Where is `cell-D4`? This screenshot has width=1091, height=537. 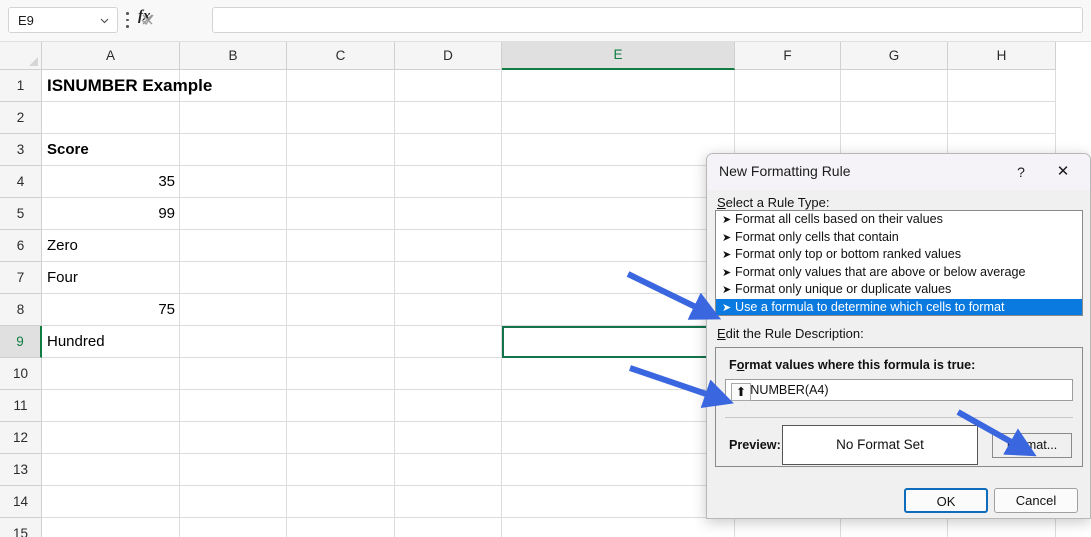
cell-D4 is located at coordinates (448, 182).